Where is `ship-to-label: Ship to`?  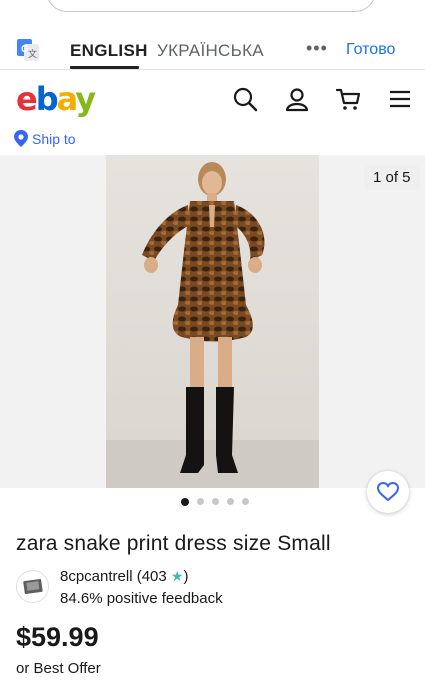
ship-to-label: Ship to is located at coordinates (54, 138).